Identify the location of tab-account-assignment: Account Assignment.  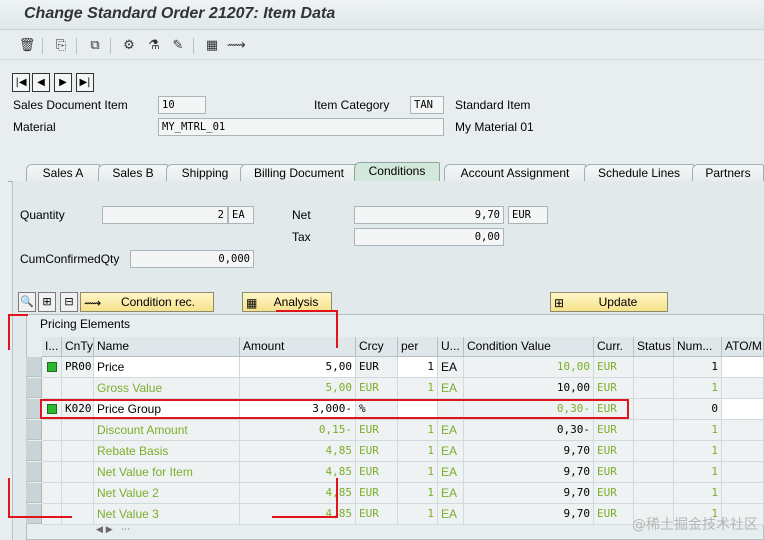
(515, 173).